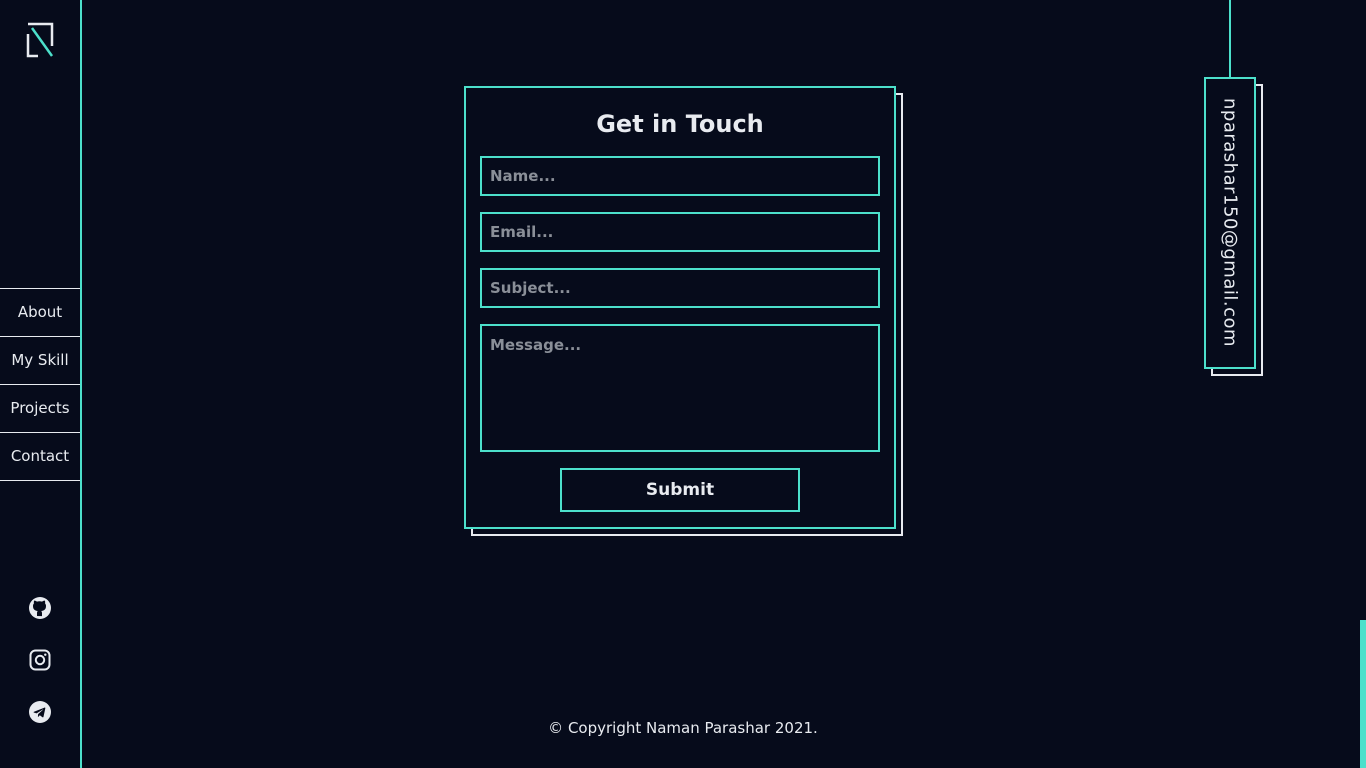  I want to click on nav-item-projects: Projects, so click(40, 409).